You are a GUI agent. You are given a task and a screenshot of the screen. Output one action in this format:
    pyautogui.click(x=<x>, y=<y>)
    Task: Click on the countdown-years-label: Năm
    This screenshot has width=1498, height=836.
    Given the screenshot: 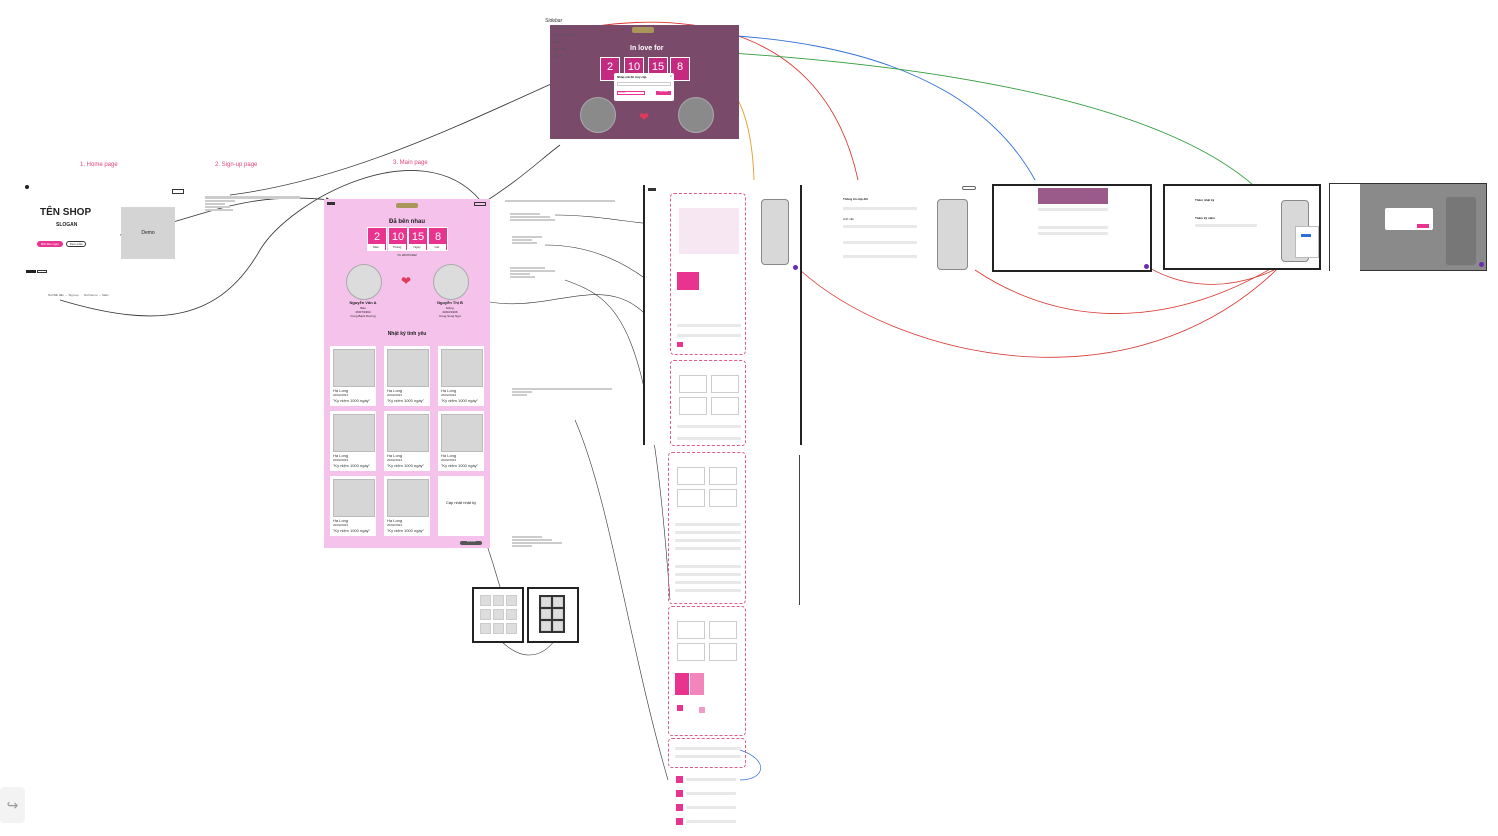 What is the action you would take?
    pyautogui.click(x=376, y=247)
    